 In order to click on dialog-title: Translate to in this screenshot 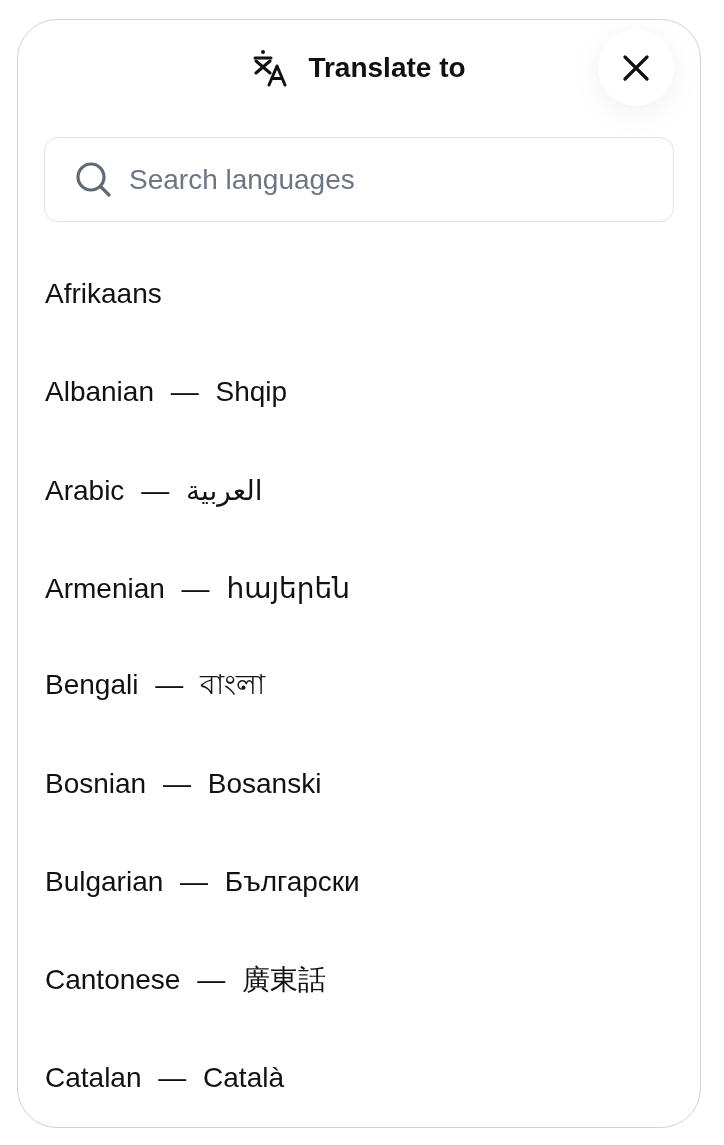, I will do `click(387, 68)`.